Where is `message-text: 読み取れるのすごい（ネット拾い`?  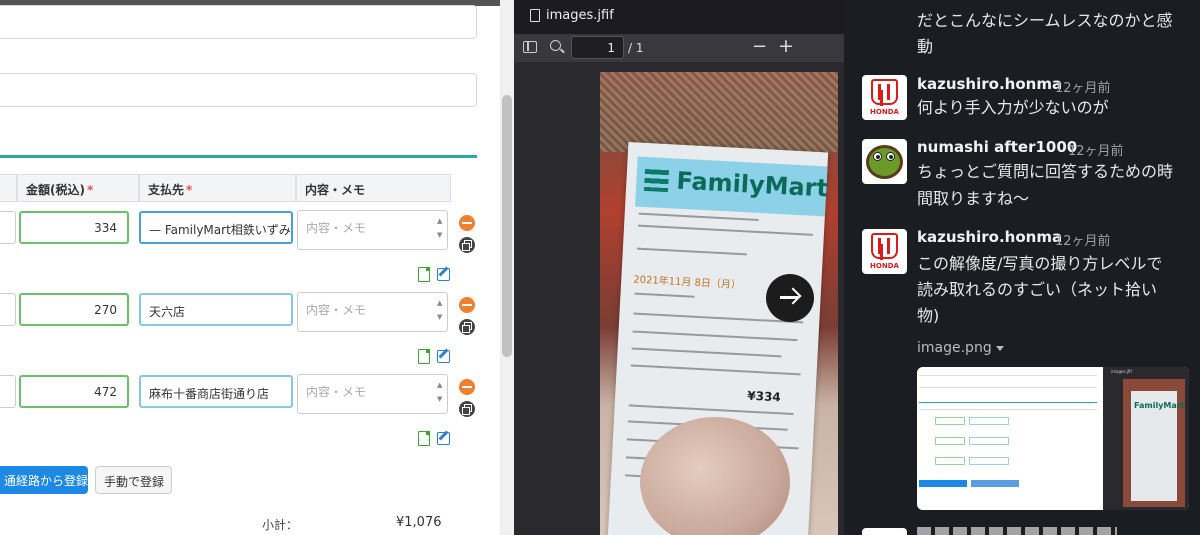 message-text: 読み取れるのすごい（ネット拾い is located at coordinates (1037, 289).